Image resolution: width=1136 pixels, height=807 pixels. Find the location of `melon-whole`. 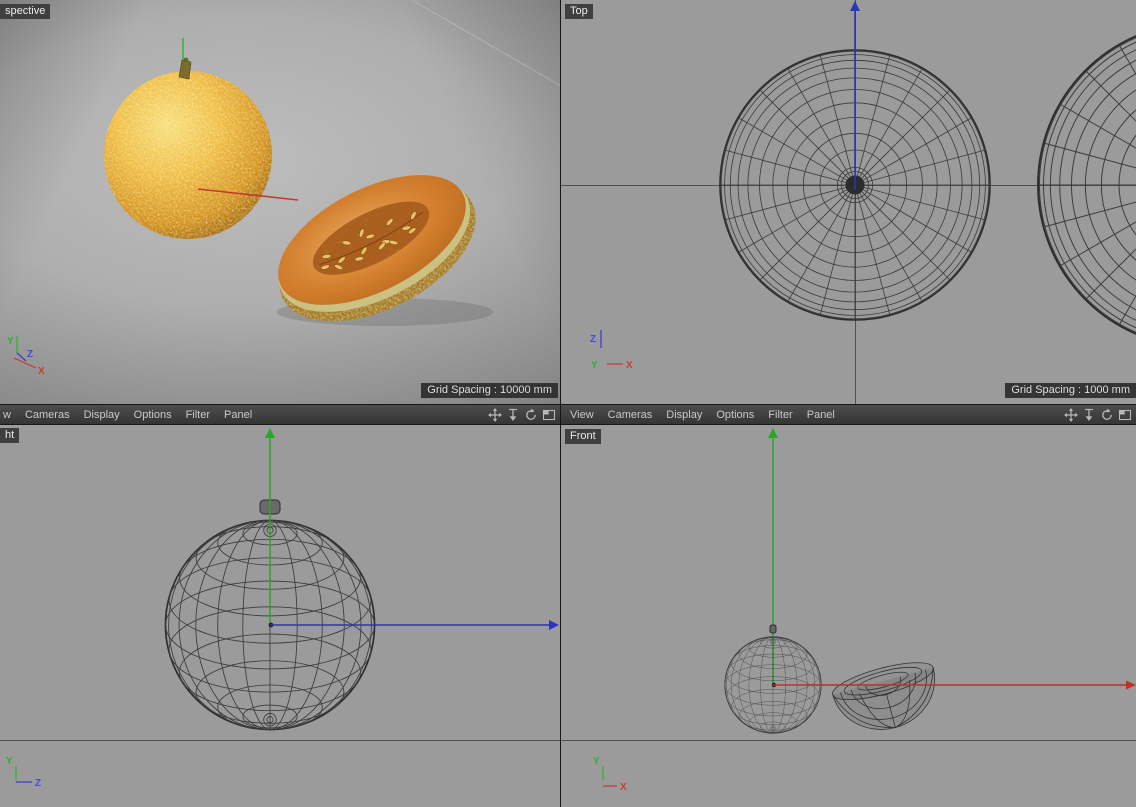

melon-whole is located at coordinates (188, 148).